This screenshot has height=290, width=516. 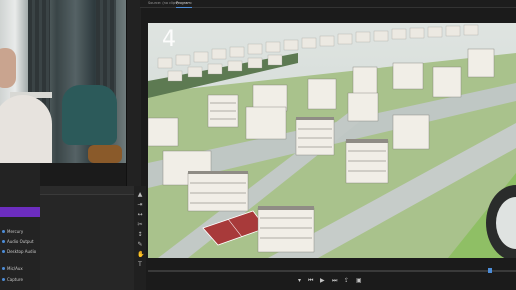 I want to click on track-select-tool-icon: ⇥, so click(x=140, y=205).